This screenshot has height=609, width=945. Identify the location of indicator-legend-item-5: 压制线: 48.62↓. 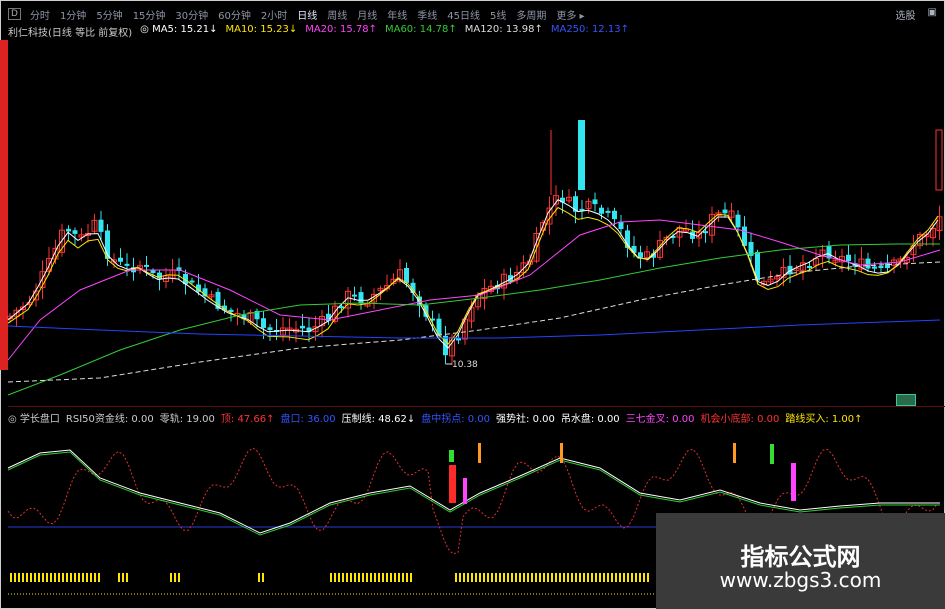
(378, 419).